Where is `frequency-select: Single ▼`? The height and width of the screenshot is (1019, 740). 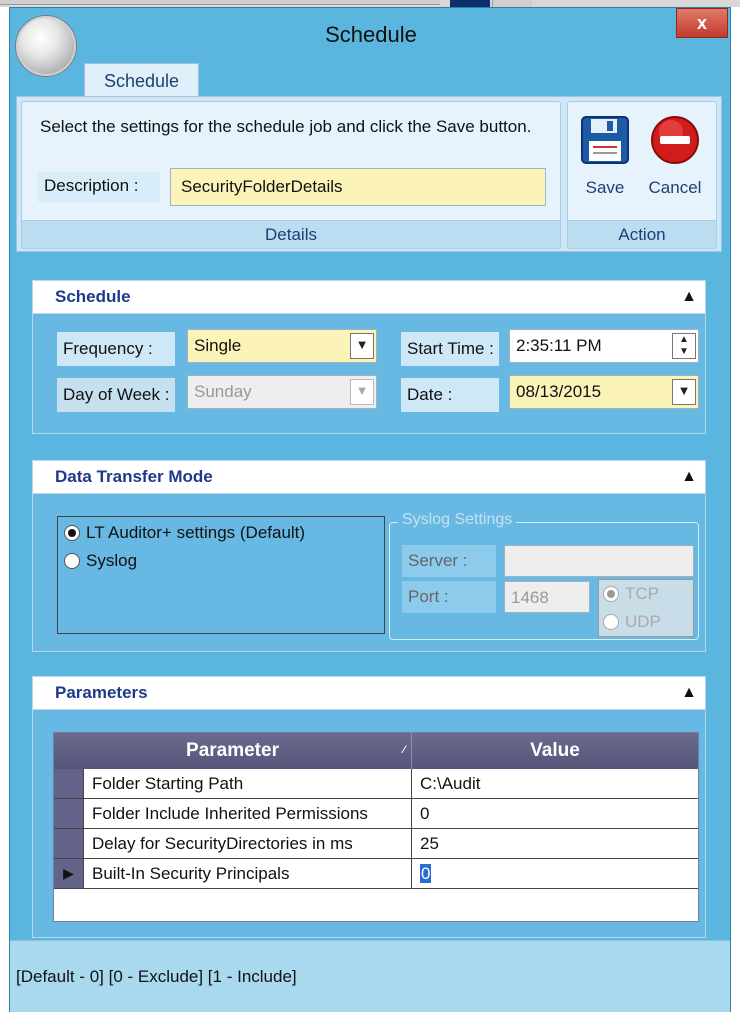 frequency-select: Single ▼ is located at coordinates (282, 346).